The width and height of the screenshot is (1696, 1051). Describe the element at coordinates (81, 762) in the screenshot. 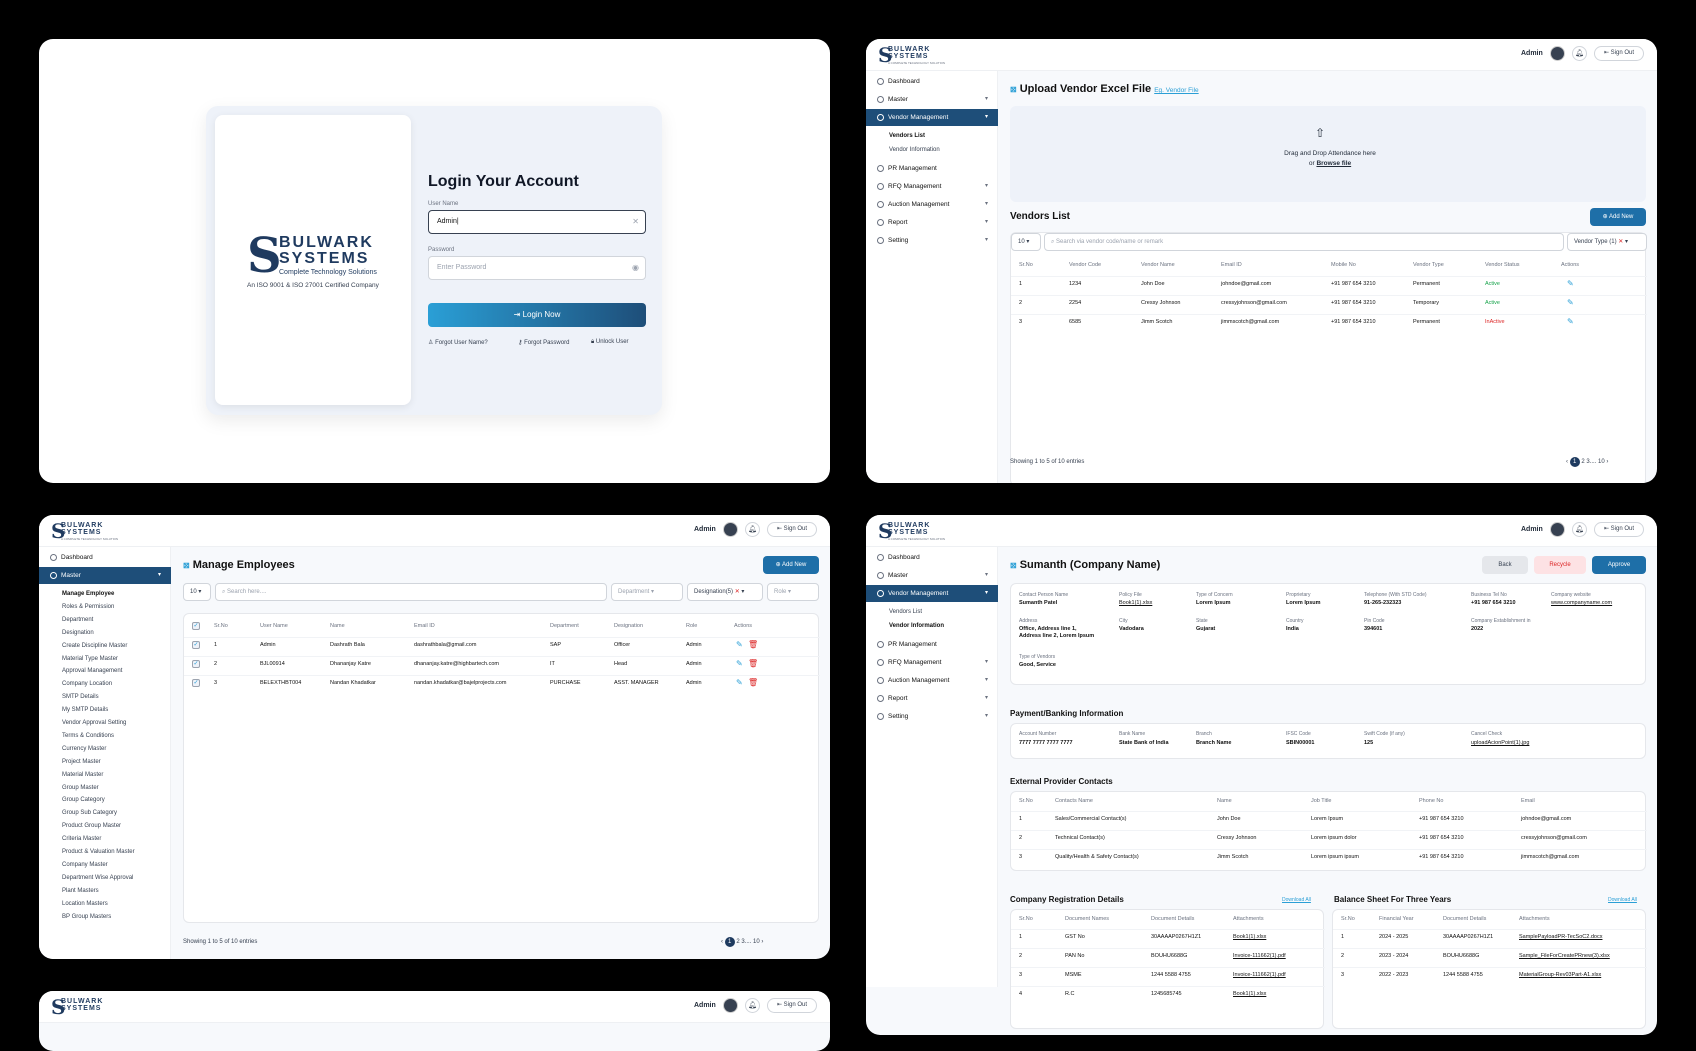

I see `sidebar-sub-item: Project Master` at that location.